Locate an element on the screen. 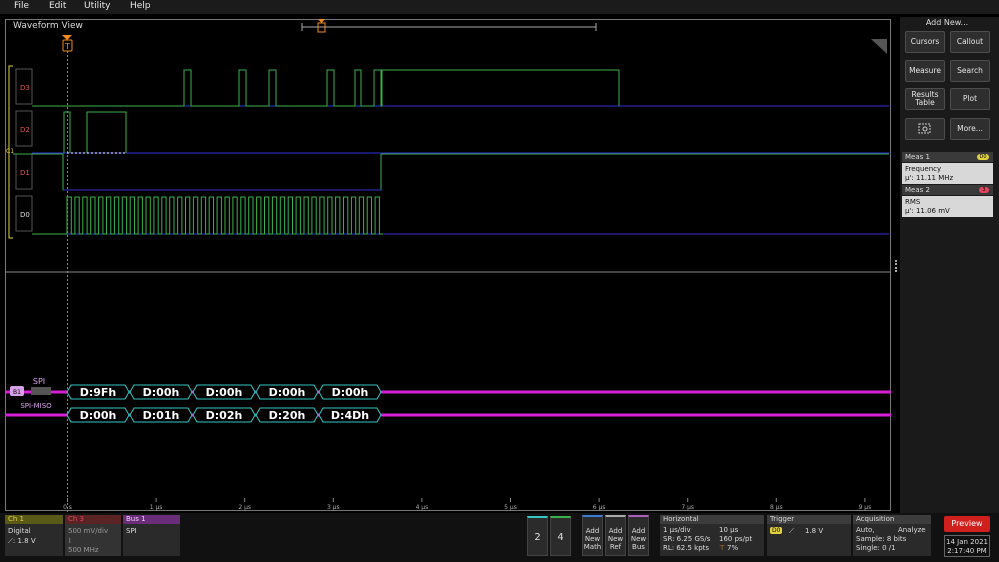  record-overview-bar is located at coordinates (450, 26).